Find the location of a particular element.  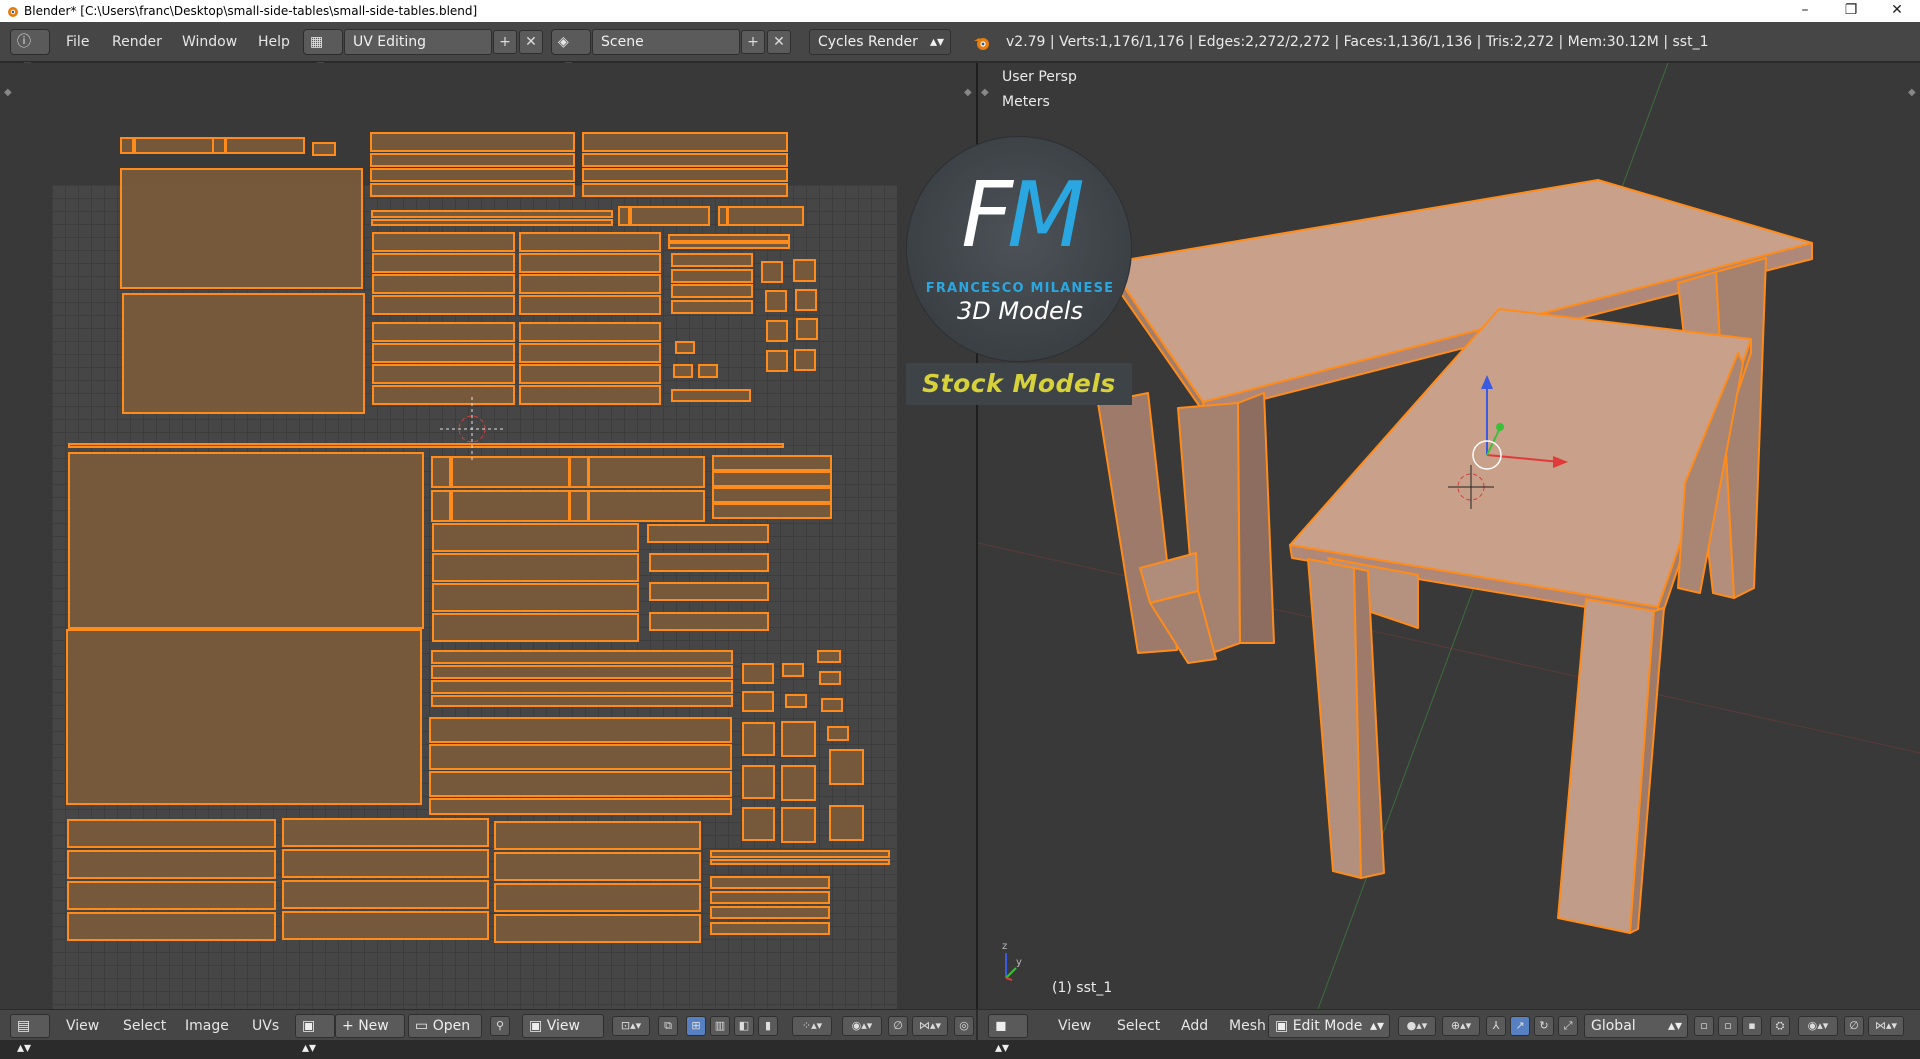

menu-help: Help is located at coordinates (274, 42).